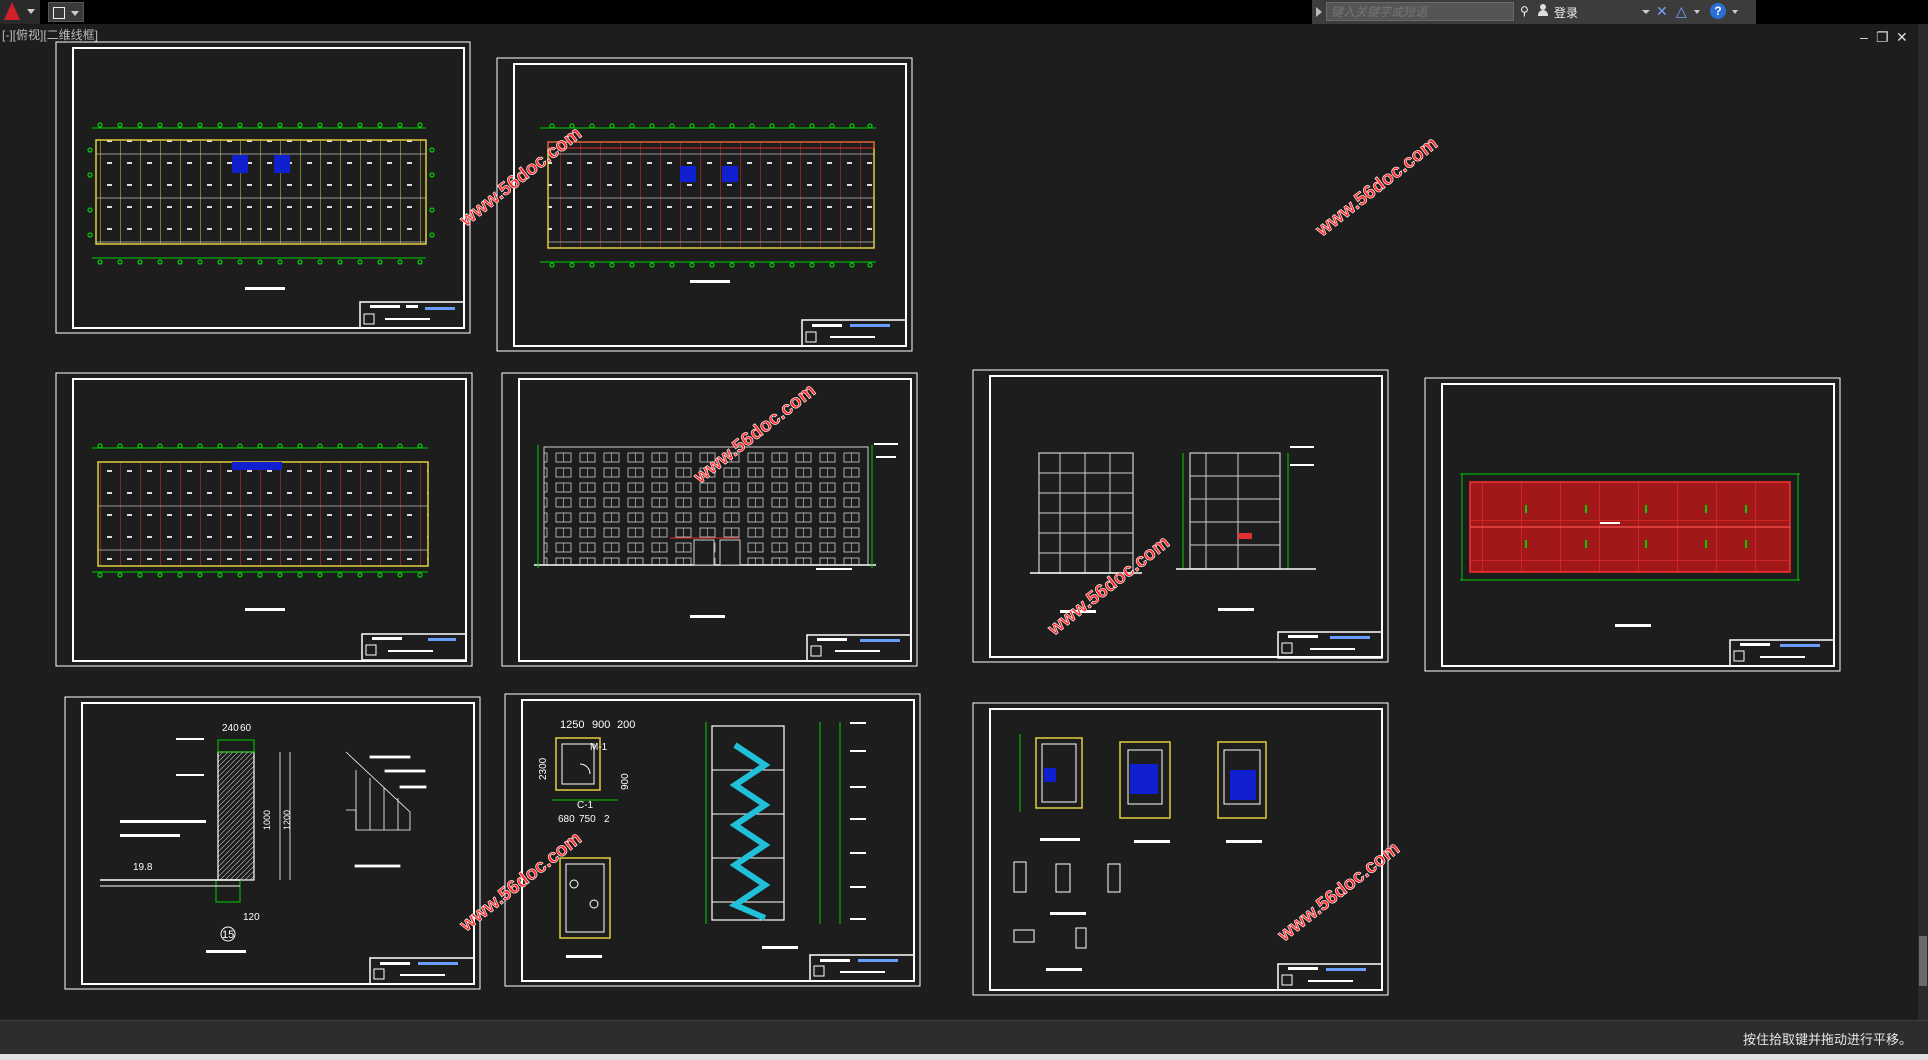 The width and height of the screenshot is (1928, 1060). What do you see at coordinates (251, 917) in the screenshot?
I see `dimension-label: 120` at bounding box center [251, 917].